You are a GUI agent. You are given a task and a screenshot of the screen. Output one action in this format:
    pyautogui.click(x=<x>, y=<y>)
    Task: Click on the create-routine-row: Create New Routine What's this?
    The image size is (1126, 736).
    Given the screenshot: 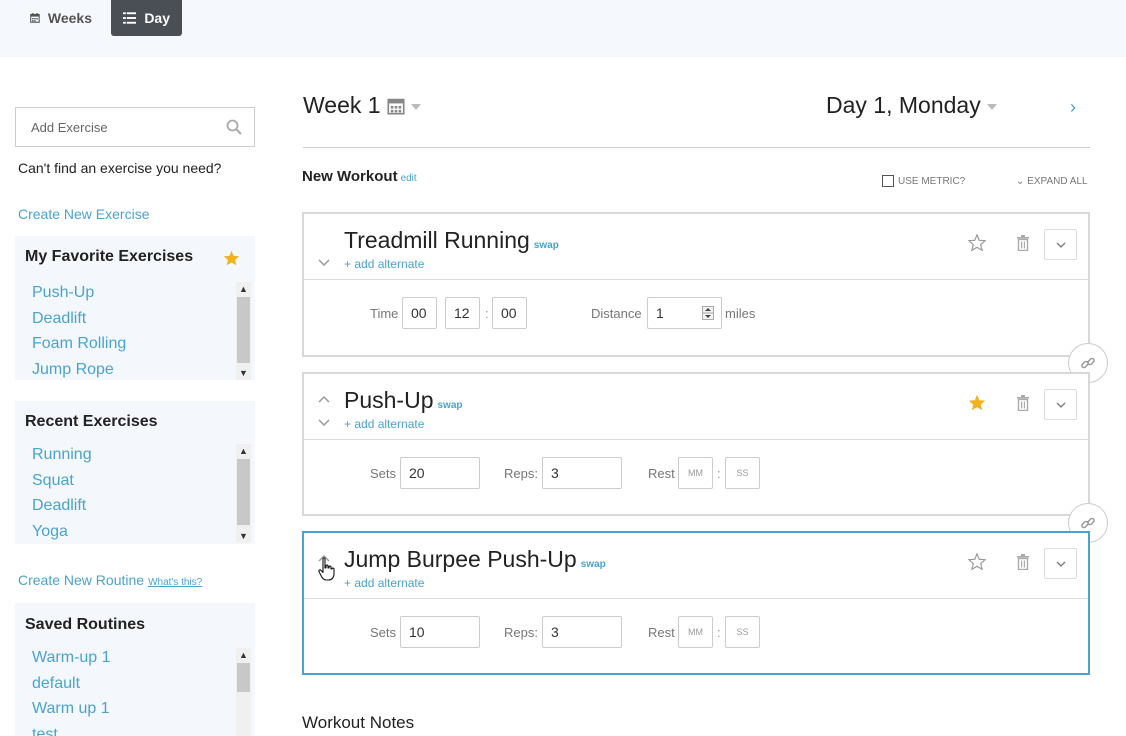 What is the action you would take?
    pyautogui.click(x=110, y=580)
    